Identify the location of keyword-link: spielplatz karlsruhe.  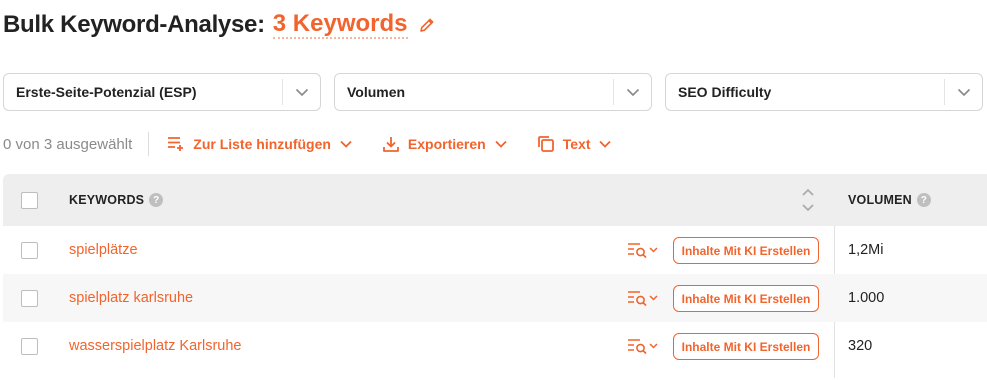
(131, 298).